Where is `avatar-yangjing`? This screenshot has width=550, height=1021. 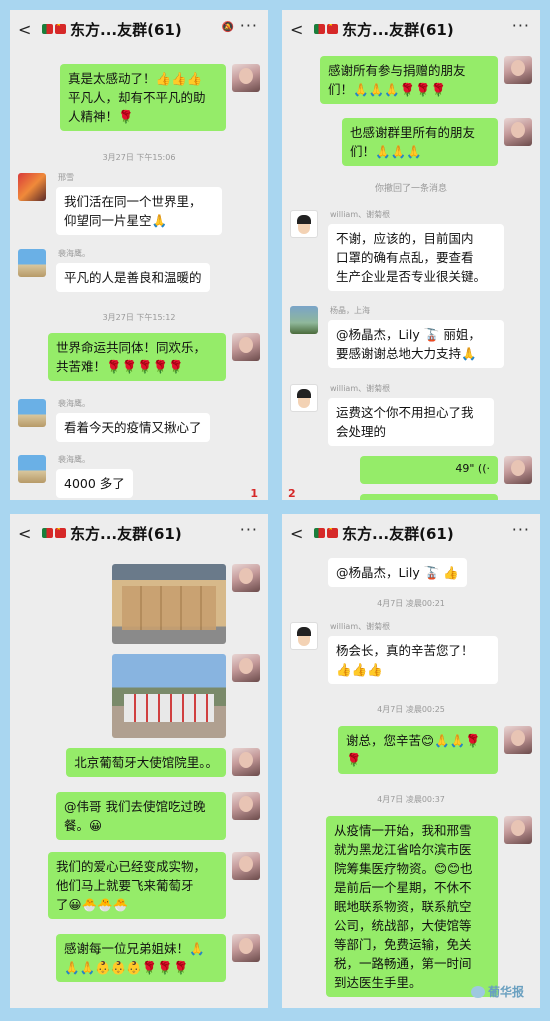 avatar-yangjing is located at coordinates (304, 320).